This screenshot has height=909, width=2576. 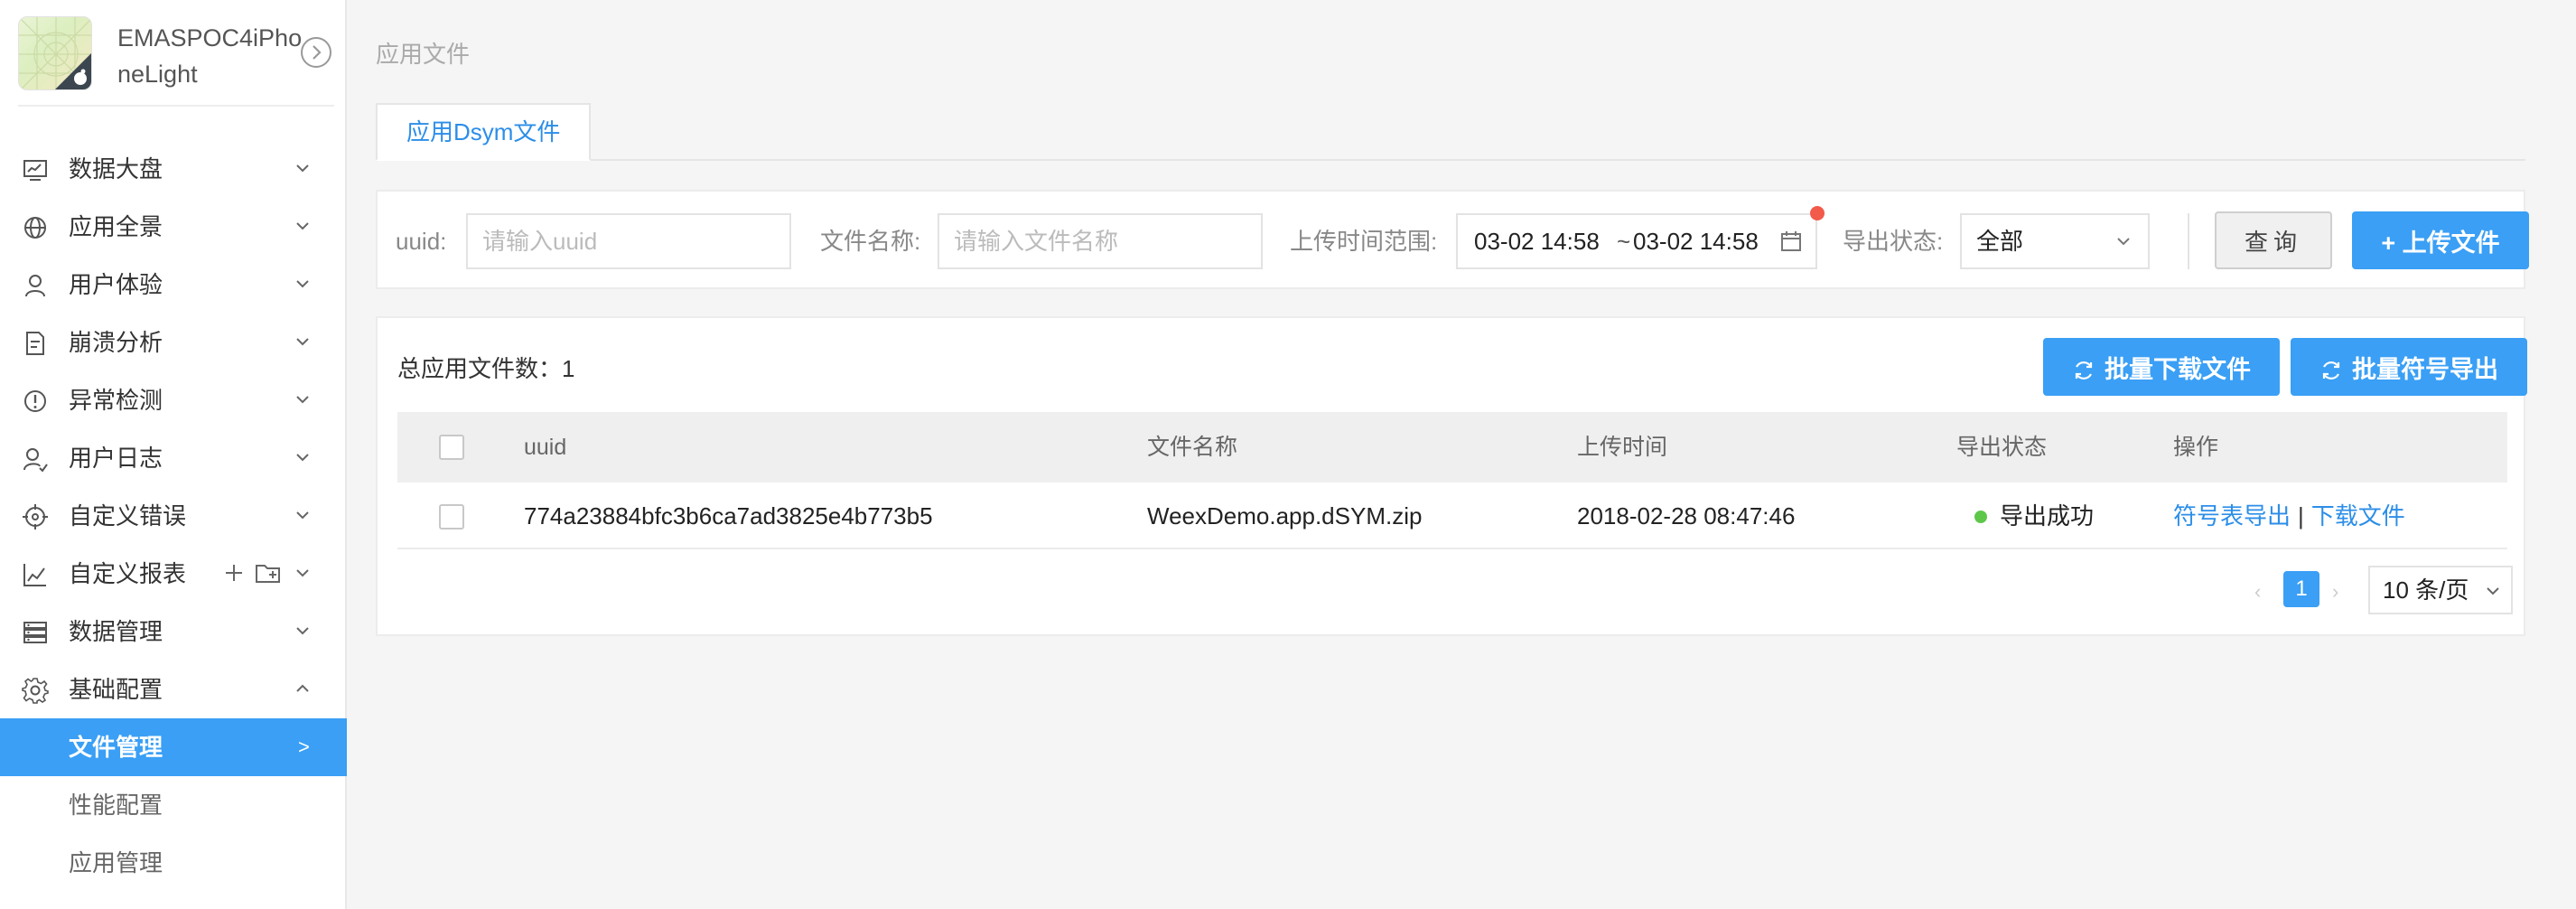 What do you see at coordinates (1192, 447) in the screenshot?
I see `column-header-filename: 文件名称` at bounding box center [1192, 447].